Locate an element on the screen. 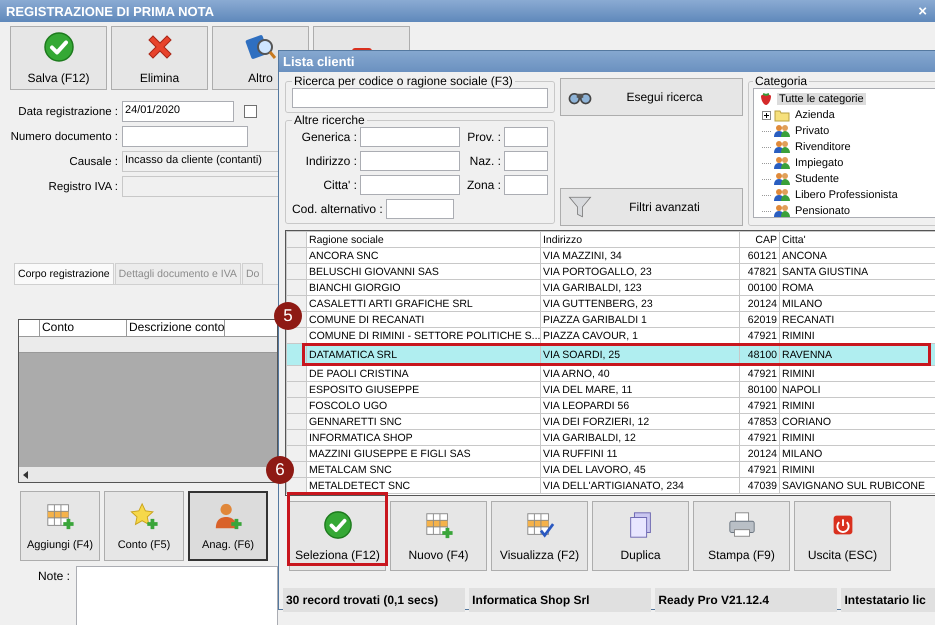 Image resolution: width=935 pixels, height=625 pixels. tree-item: Rivenditore is located at coordinates (823, 147).